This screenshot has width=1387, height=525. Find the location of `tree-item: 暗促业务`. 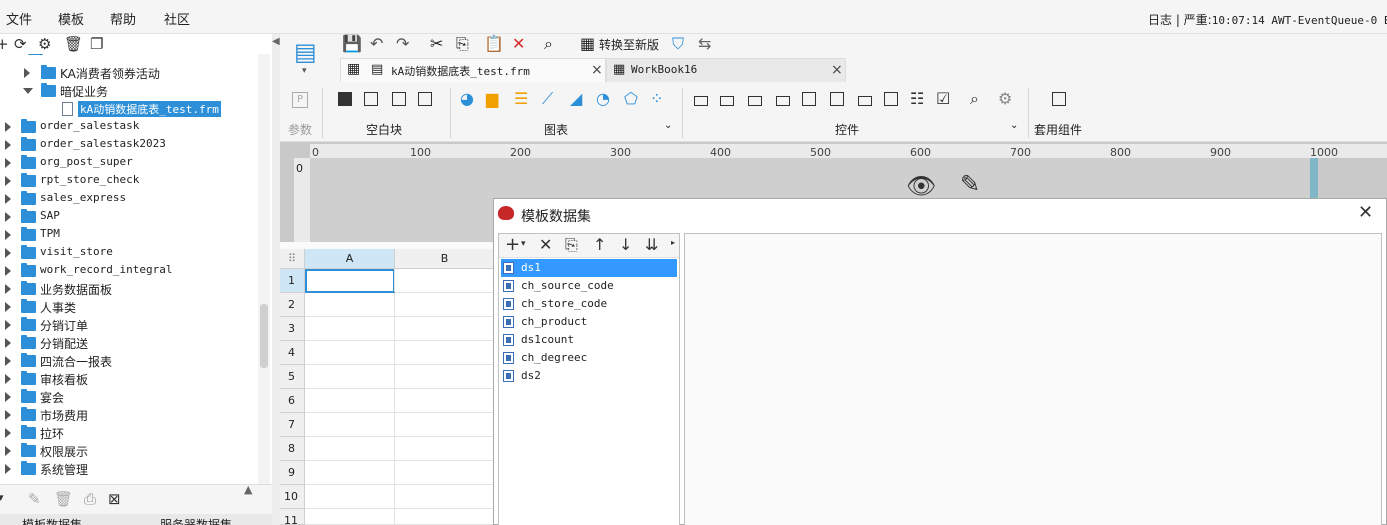

tree-item: 暗促业务 is located at coordinates (129, 91).